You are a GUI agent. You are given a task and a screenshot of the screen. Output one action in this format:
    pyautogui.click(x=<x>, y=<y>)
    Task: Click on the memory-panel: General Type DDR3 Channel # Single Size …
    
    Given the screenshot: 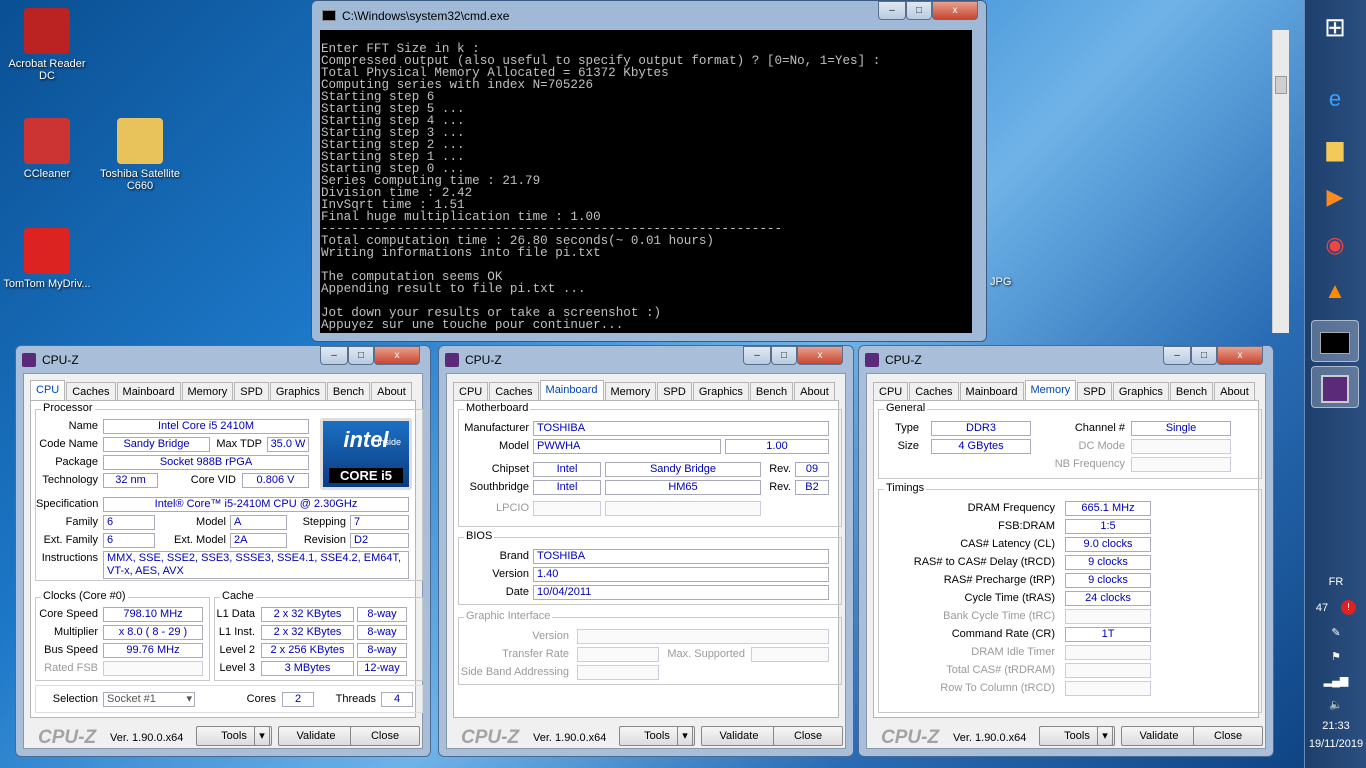 What is the action you would take?
    pyautogui.click(x=1067, y=559)
    